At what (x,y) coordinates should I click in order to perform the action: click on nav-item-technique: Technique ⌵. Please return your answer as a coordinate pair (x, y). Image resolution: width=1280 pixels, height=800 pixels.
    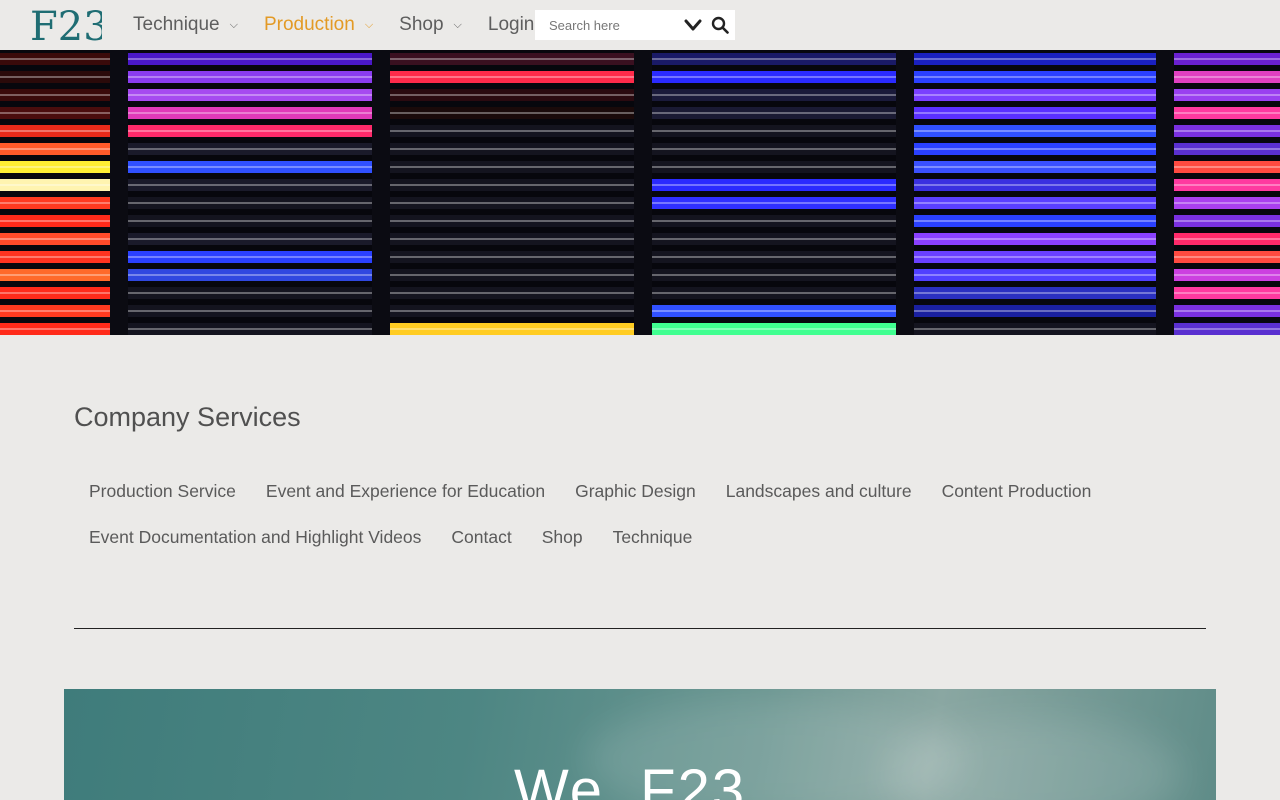
    Looking at the image, I should click on (185, 25).